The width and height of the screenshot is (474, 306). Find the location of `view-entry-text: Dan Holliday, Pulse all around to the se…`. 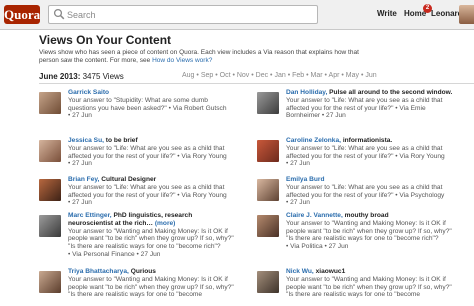

view-entry-text: Dan Holliday, Pulse all around to the se… is located at coordinates (371, 104).